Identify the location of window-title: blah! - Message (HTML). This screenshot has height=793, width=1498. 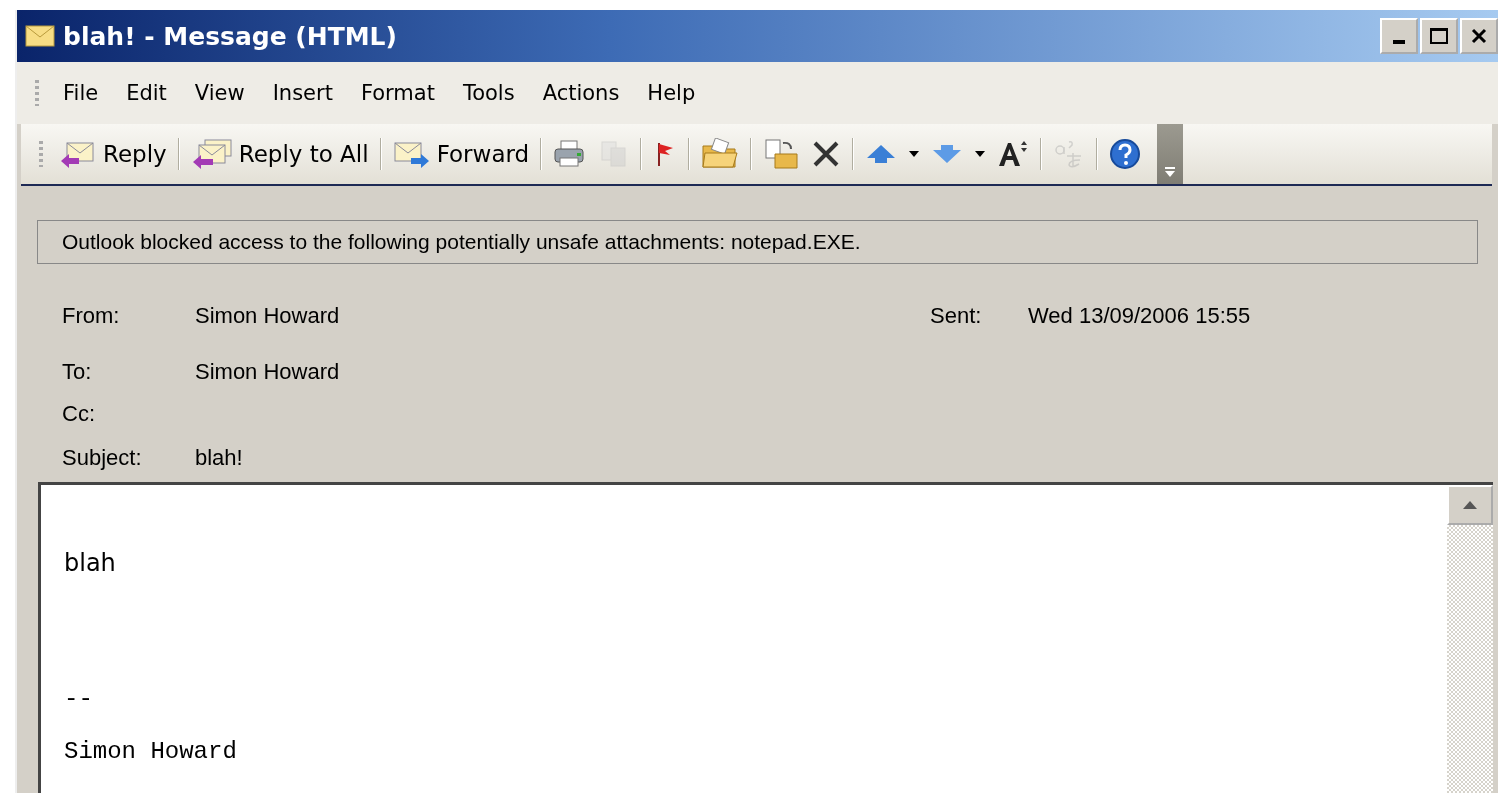
(230, 36).